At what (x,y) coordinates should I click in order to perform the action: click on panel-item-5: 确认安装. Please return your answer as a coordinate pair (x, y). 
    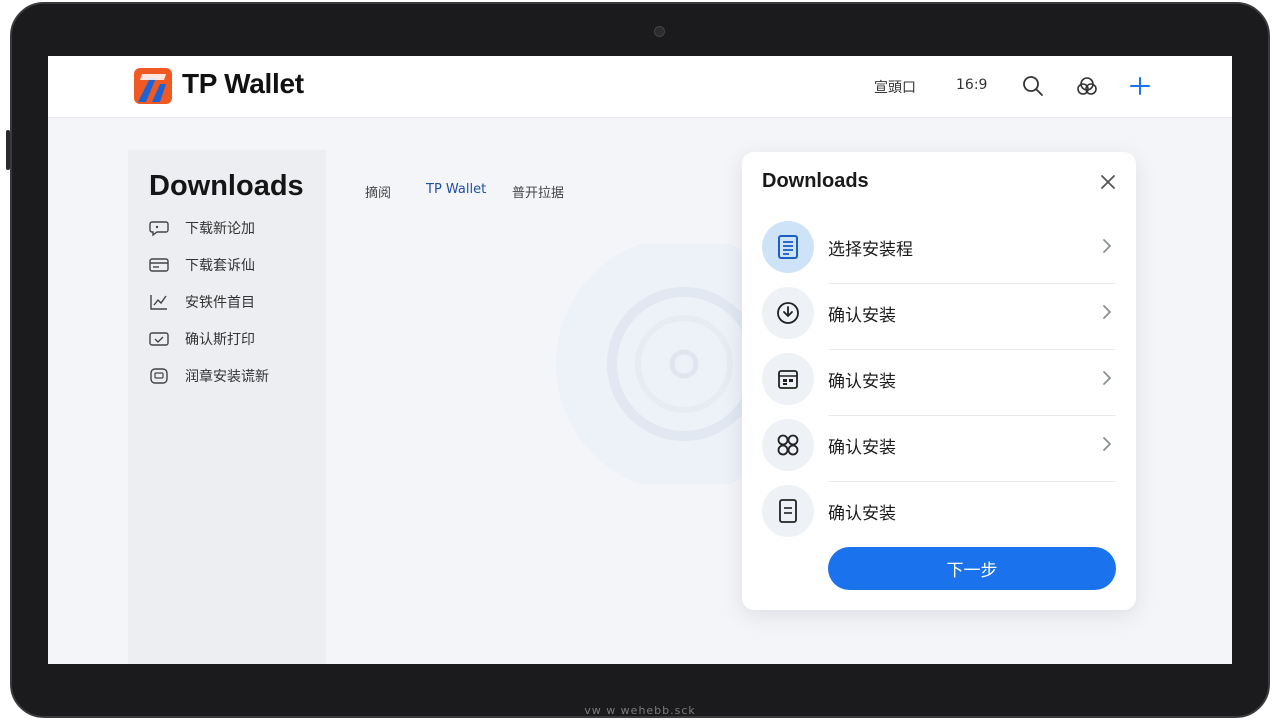
    Looking at the image, I should click on (939, 510).